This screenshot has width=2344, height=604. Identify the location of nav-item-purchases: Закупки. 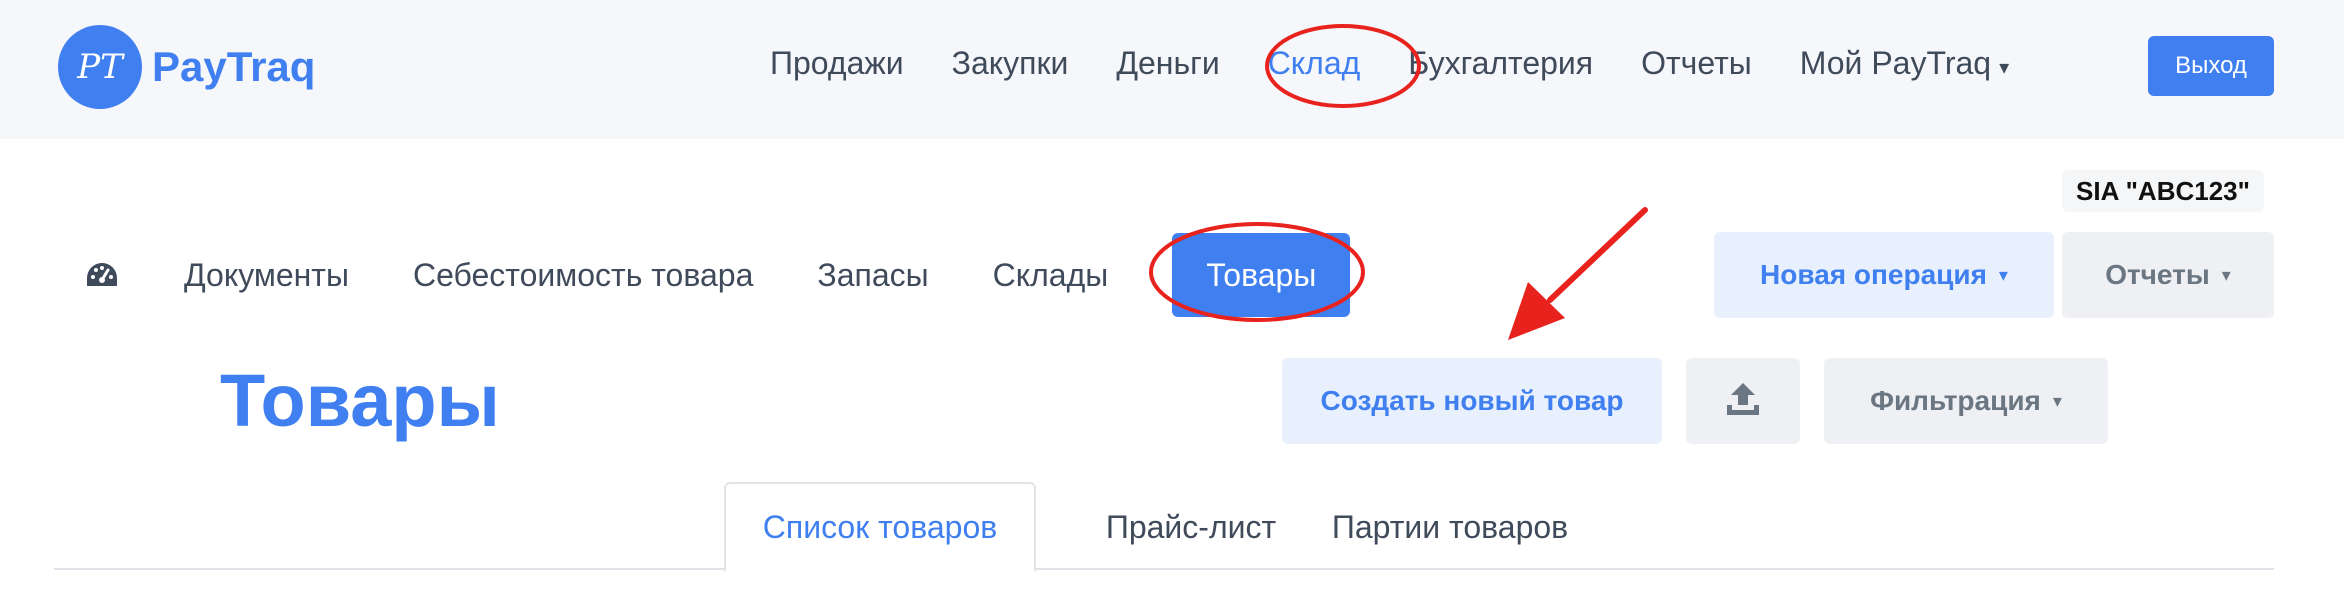
(1010, 63).